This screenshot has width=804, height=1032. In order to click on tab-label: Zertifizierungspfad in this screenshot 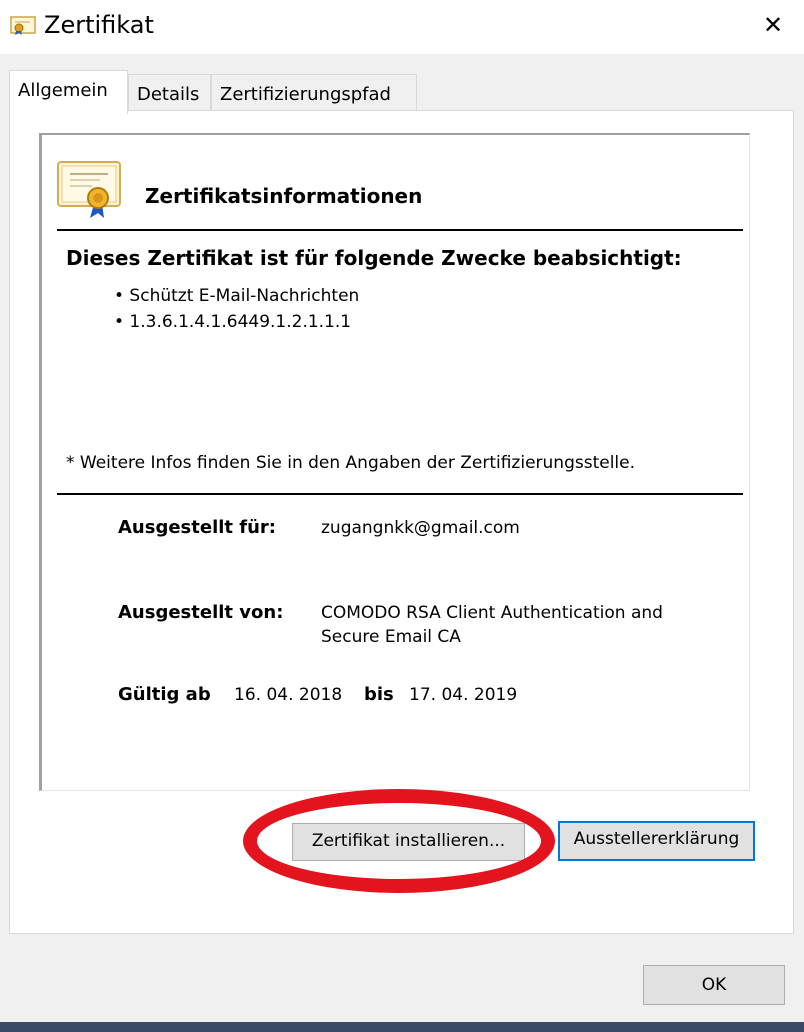, I will do `click(305, 94)`.